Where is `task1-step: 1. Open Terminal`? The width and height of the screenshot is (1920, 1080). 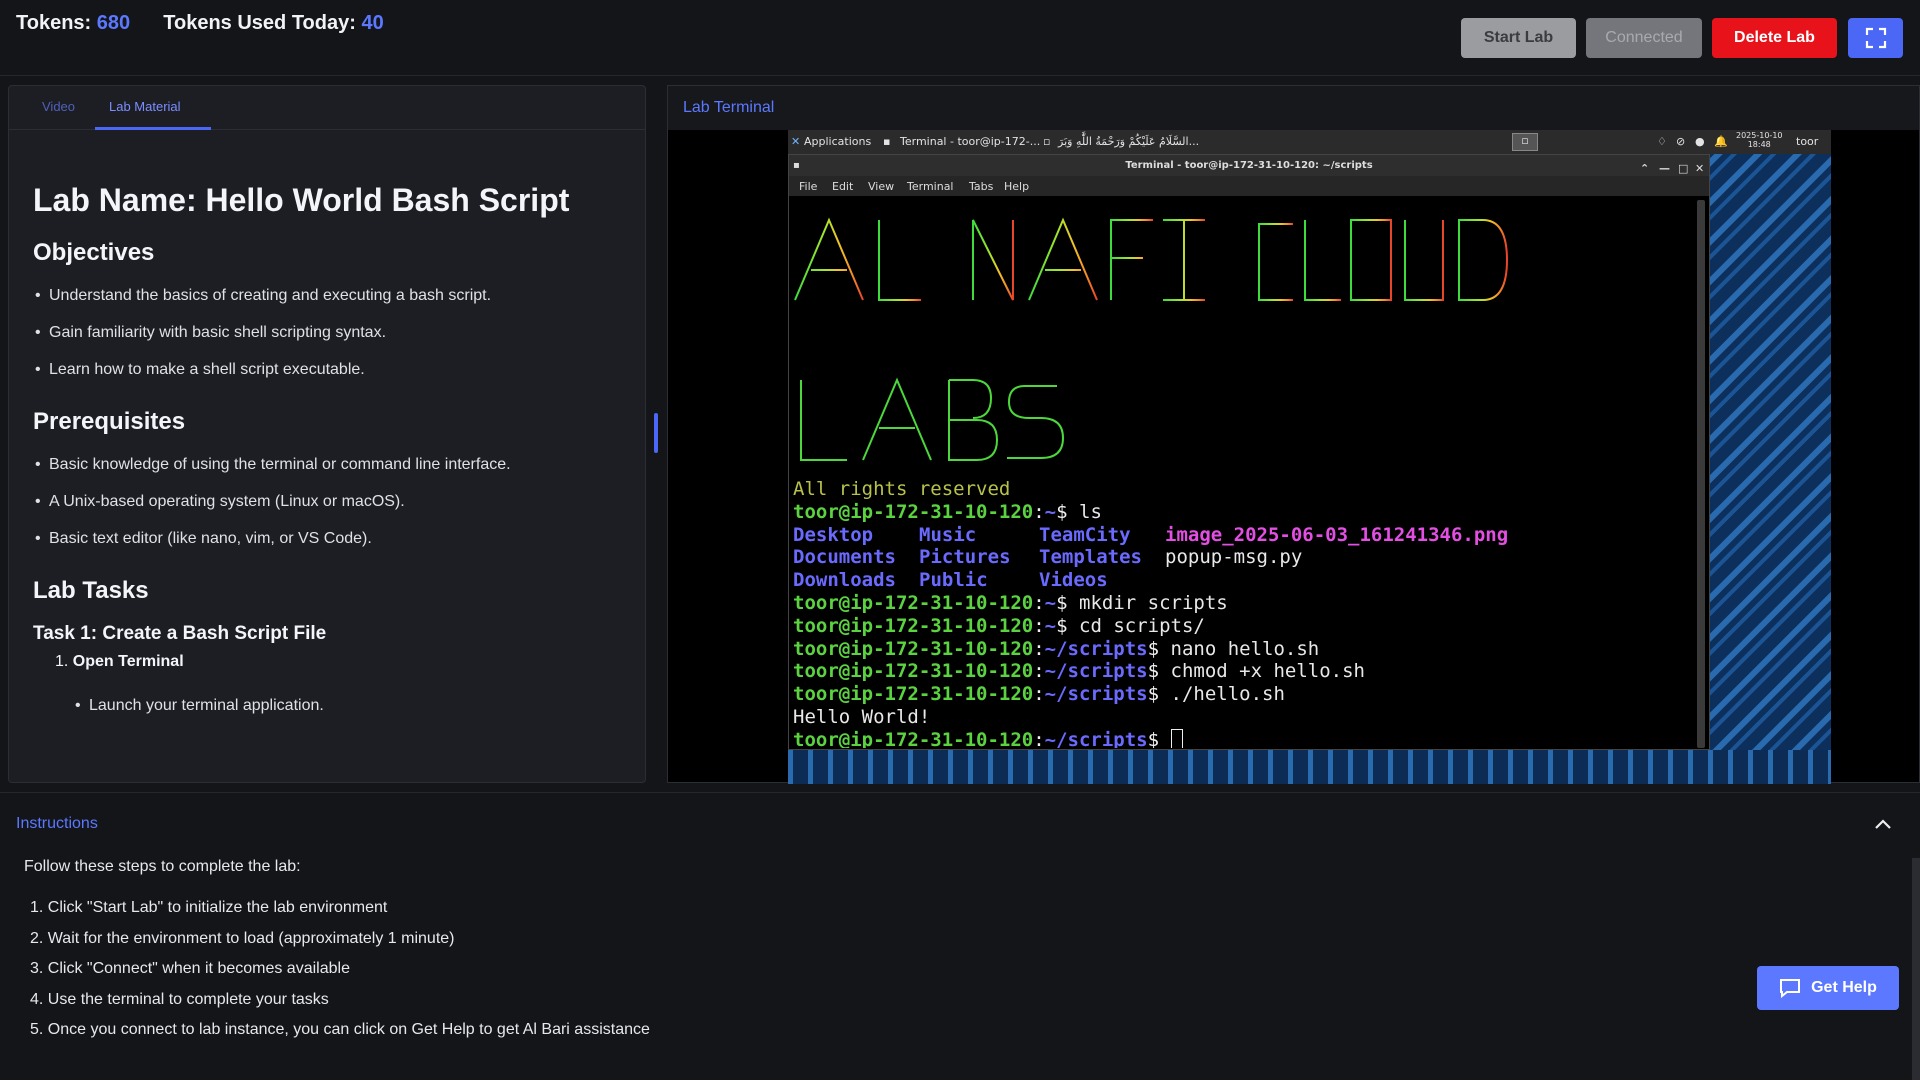
task1-step: 1. Open Terminal is located at coordinates (339, 662).